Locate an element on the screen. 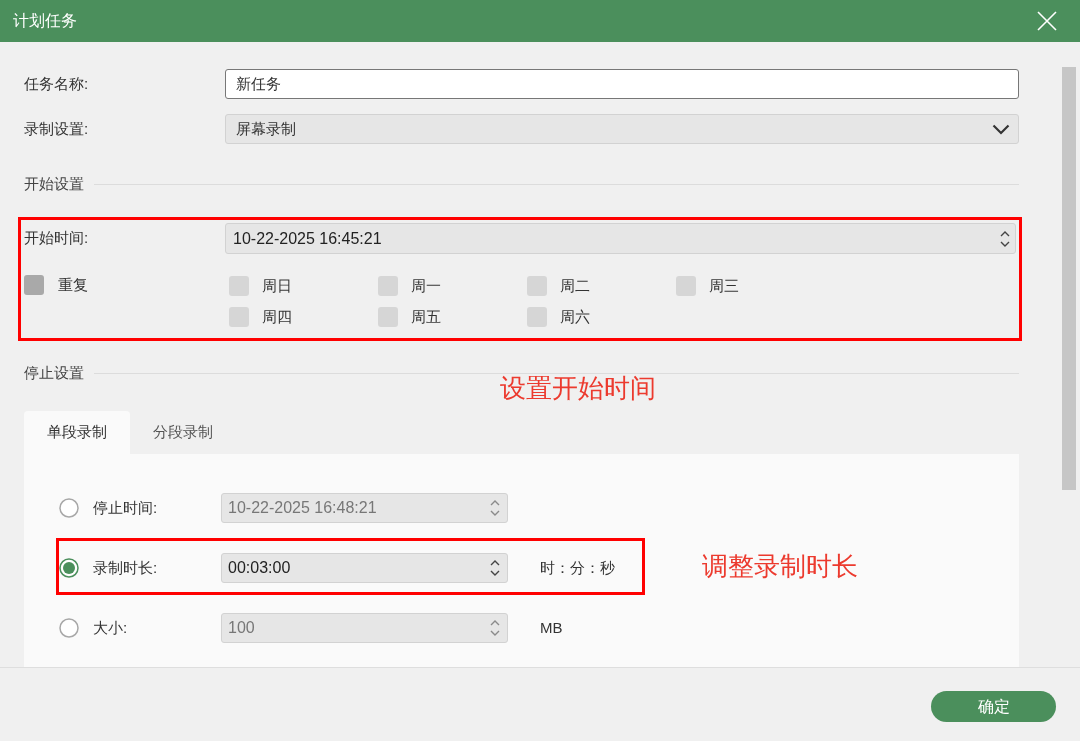  annotation-text: 调整录制时长 is located at coordinates (780, 566).